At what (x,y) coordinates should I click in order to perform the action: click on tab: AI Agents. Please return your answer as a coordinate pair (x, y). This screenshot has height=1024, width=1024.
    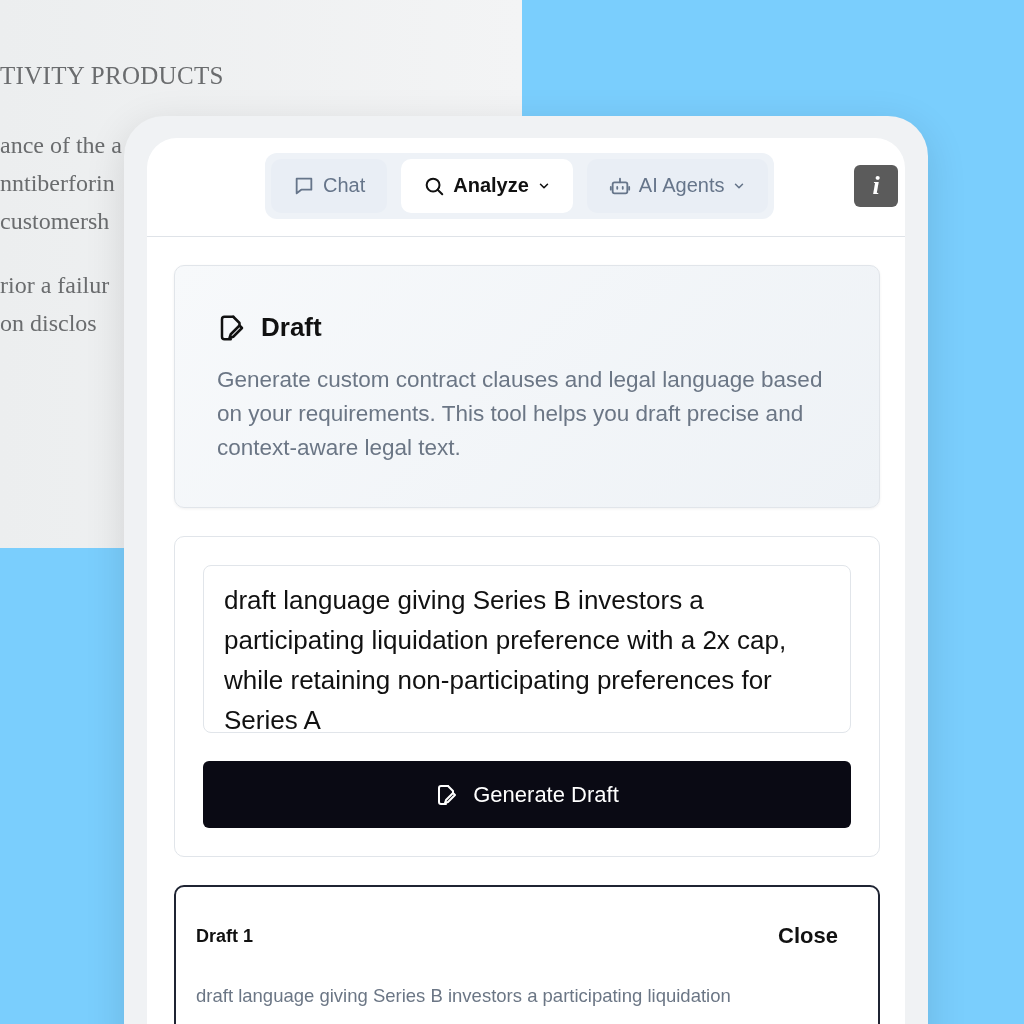
    Looking at the image, I should click on (677, 185).